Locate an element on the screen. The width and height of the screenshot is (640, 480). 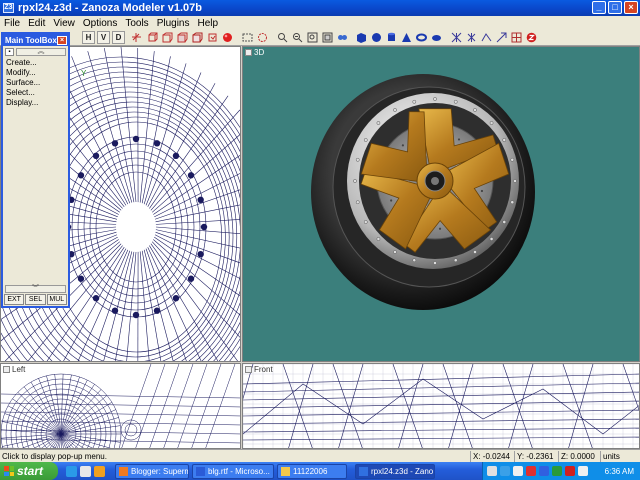
wireframe-wheel-left-view is located at coordinates (120, 406).